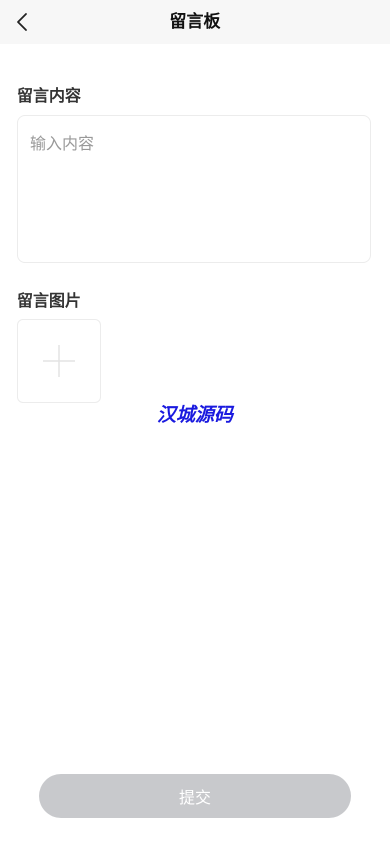 This screenshot has width=390, height=844. Describe the element at coordinates (49, 300) in the screenshot. I see `message-images-label: 留言图片` at that location.